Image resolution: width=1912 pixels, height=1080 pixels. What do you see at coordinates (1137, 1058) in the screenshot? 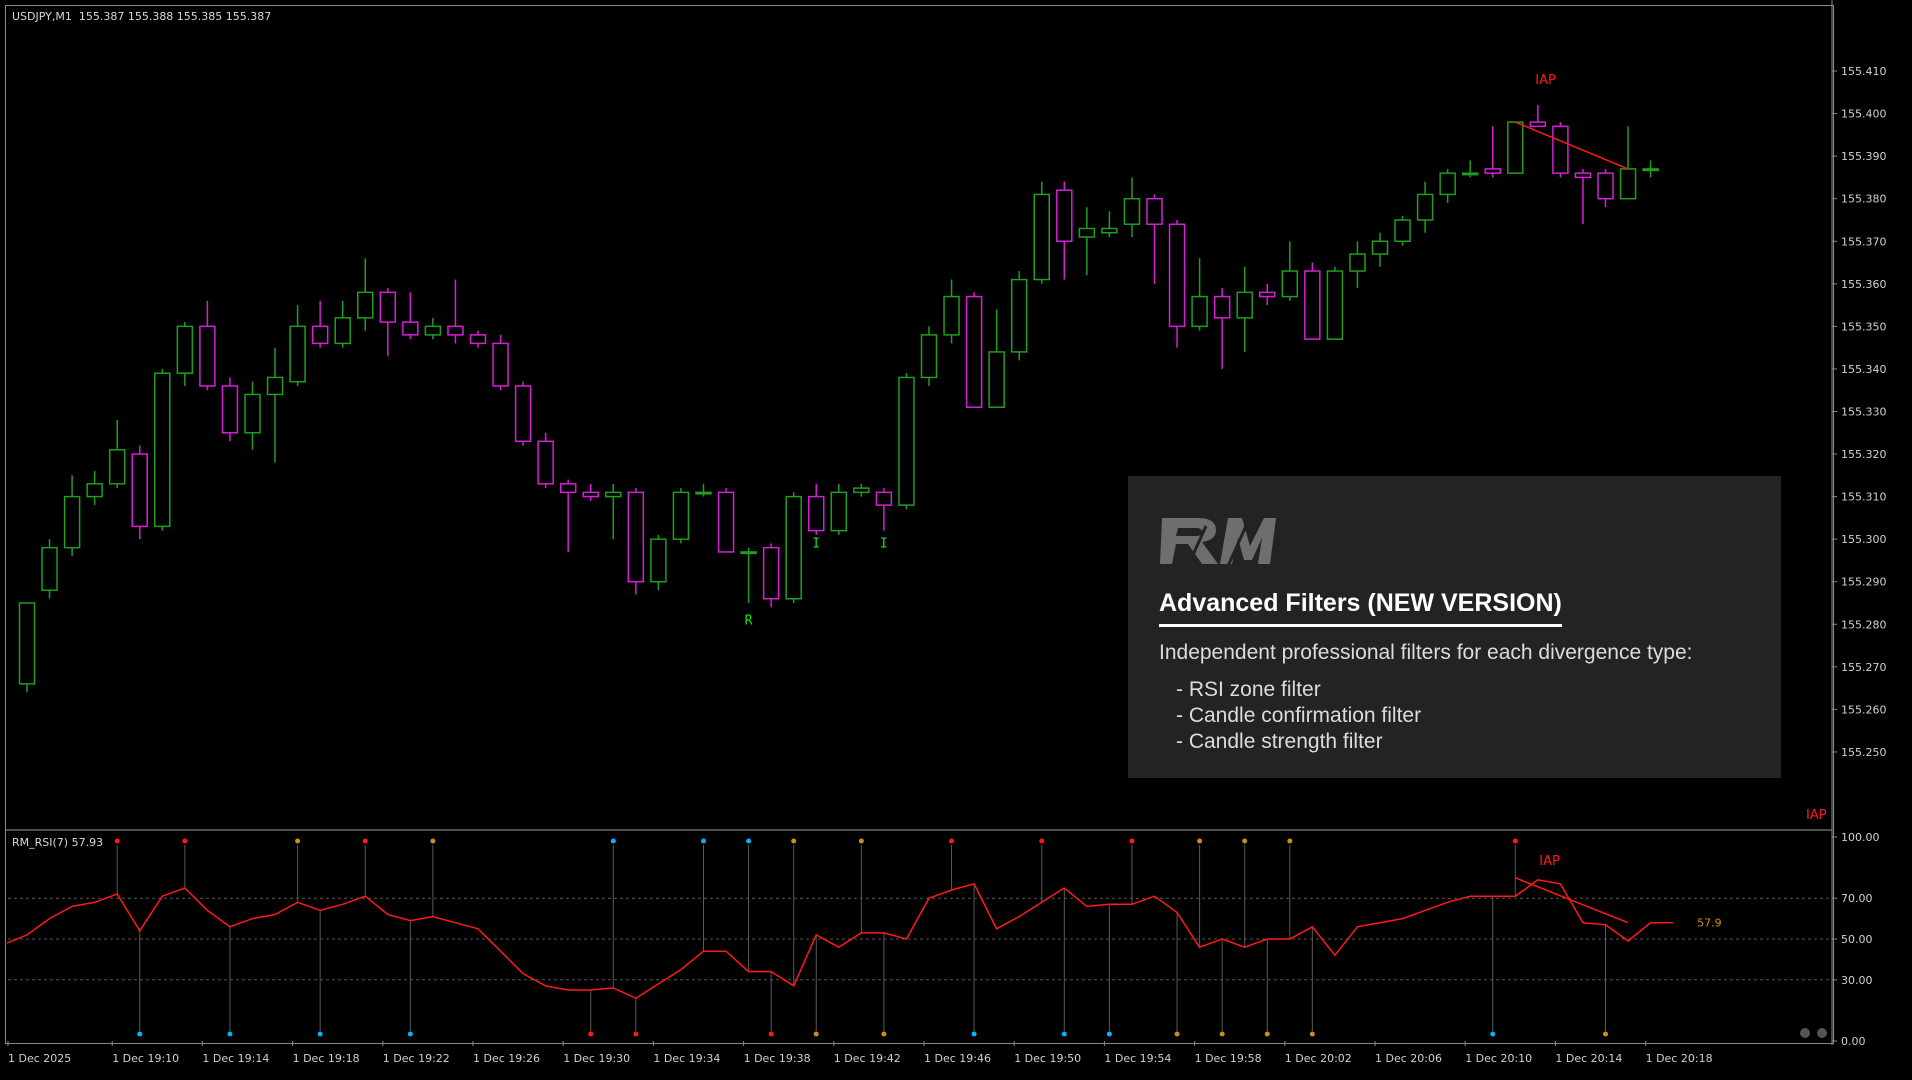
I see `time-tick-label: 1 Dec 19:54` at bounding box center [1137, 1058].